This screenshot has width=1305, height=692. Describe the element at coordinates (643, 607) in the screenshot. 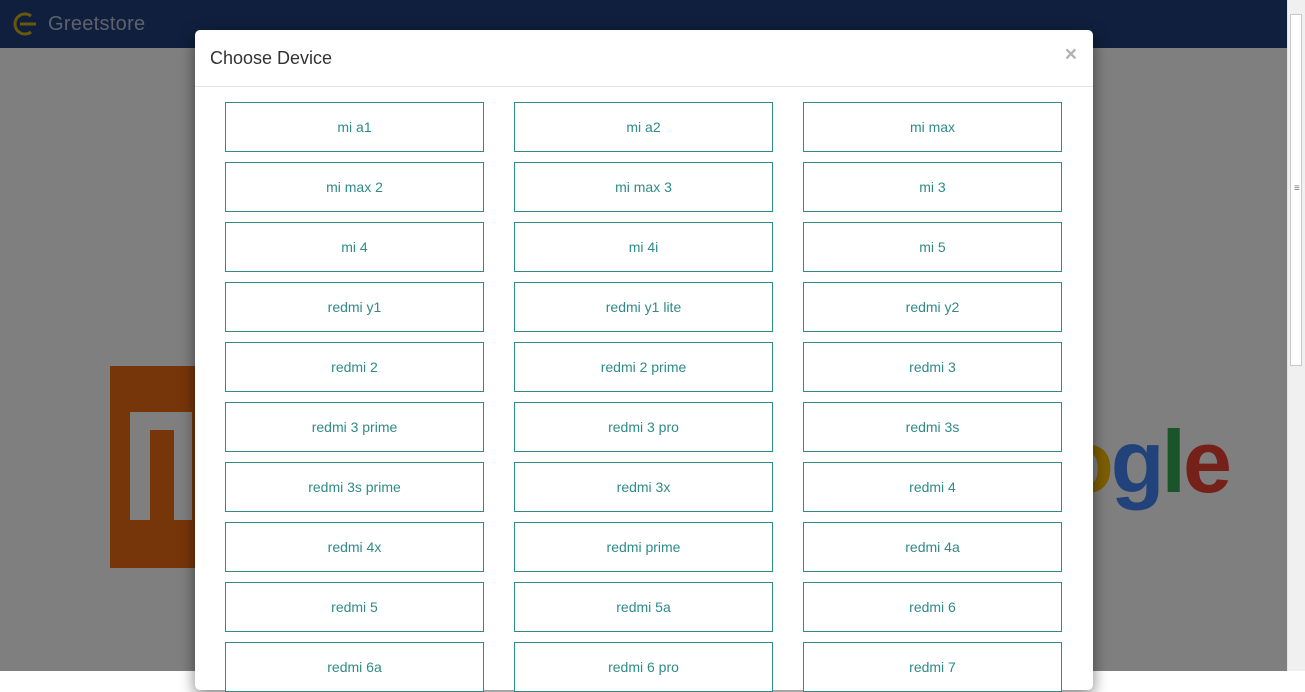

I see `device-option-button: redmi 5a` at that location.